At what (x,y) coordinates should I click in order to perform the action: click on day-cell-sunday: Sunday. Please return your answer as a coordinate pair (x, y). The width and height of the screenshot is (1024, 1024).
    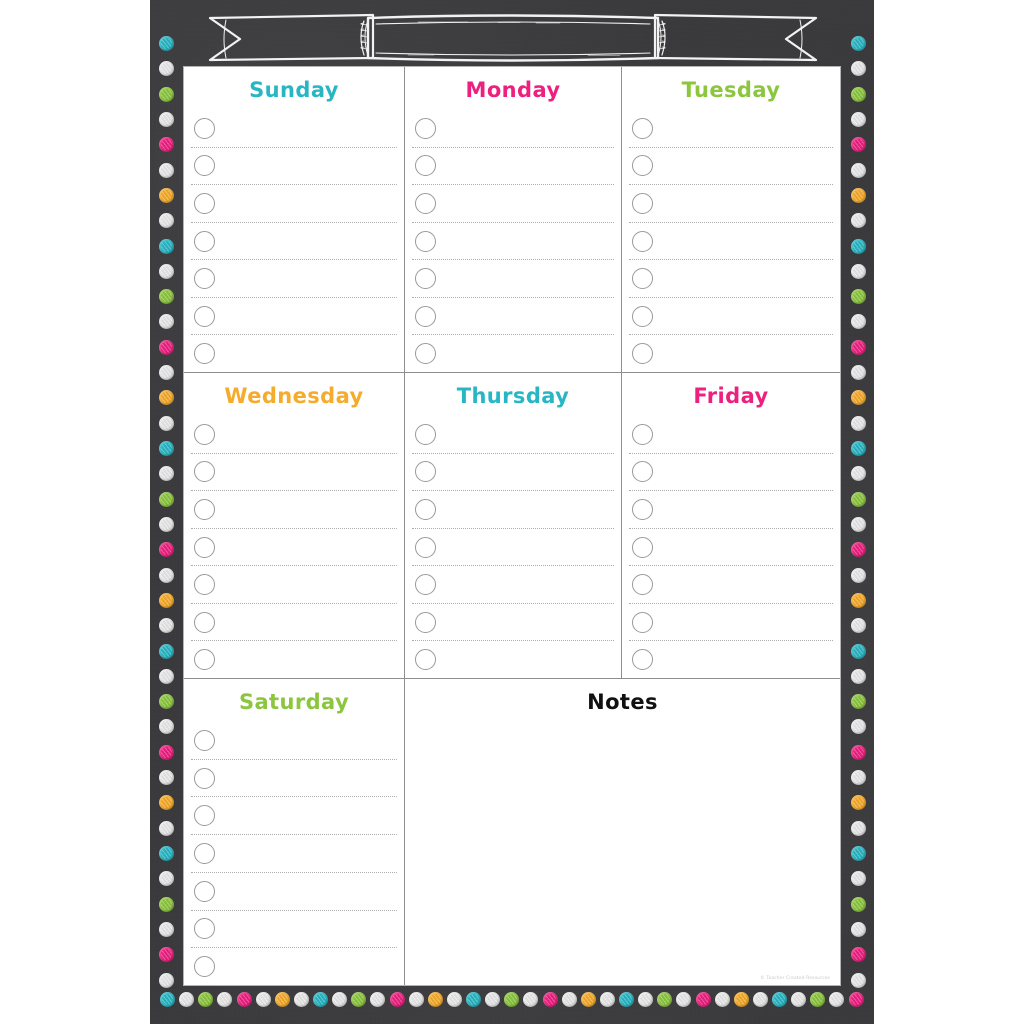
    Looking at the image, I should click on (294, 219).